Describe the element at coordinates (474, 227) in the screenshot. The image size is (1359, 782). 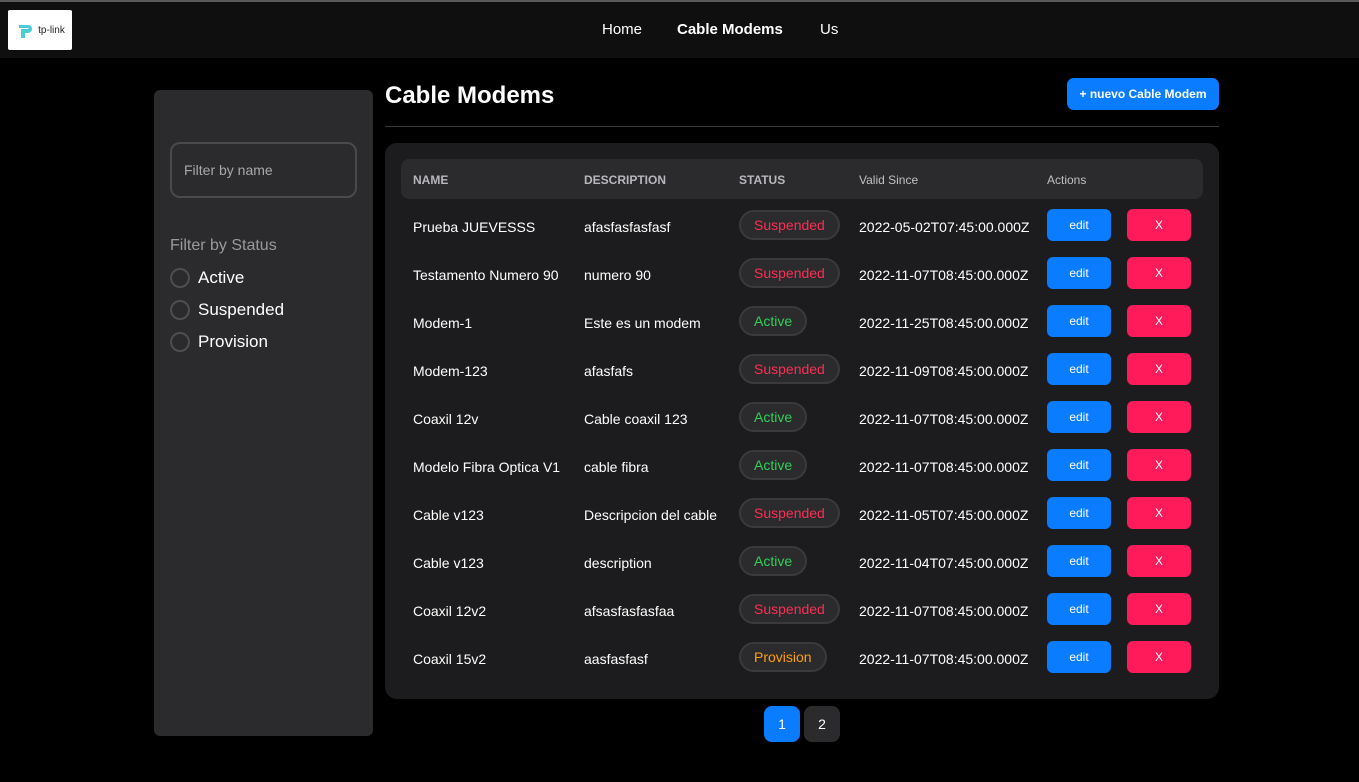
I see `cell-name: Prueba JUEVESSS` at that location.